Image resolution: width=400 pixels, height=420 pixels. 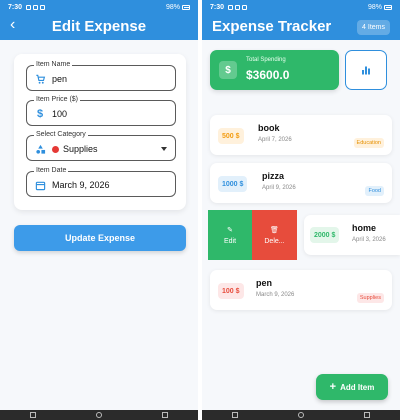 I want to click on expense-date: April 3, 2026, so click(x=369, y=240).